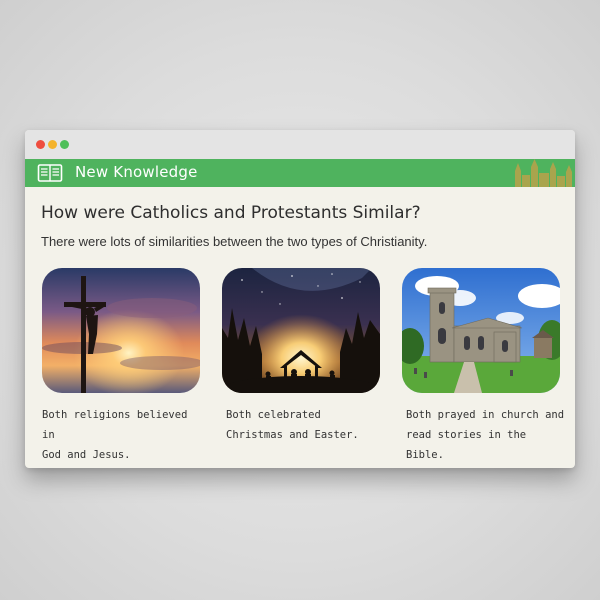 This screenshot has height=600, width=600. I want to click on section-banner: New Knowledge, so click(300, 173).